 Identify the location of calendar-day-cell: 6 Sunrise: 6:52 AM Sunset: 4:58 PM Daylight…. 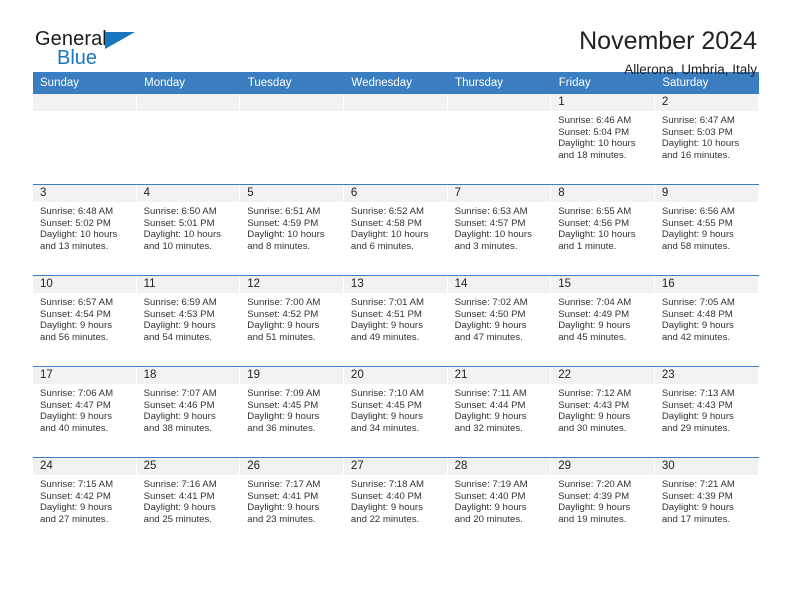
(395, 230).